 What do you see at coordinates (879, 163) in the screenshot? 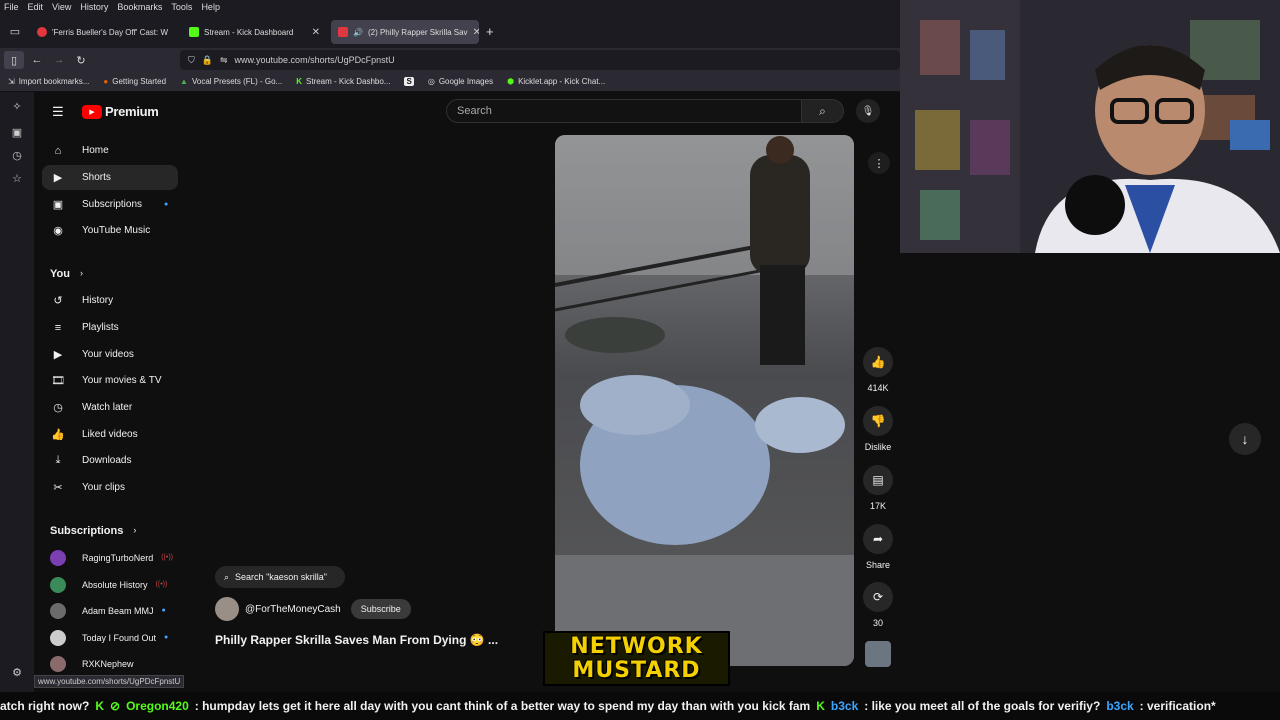
I see `more-options-icon: ⋮` at bounding box center [879, 163].